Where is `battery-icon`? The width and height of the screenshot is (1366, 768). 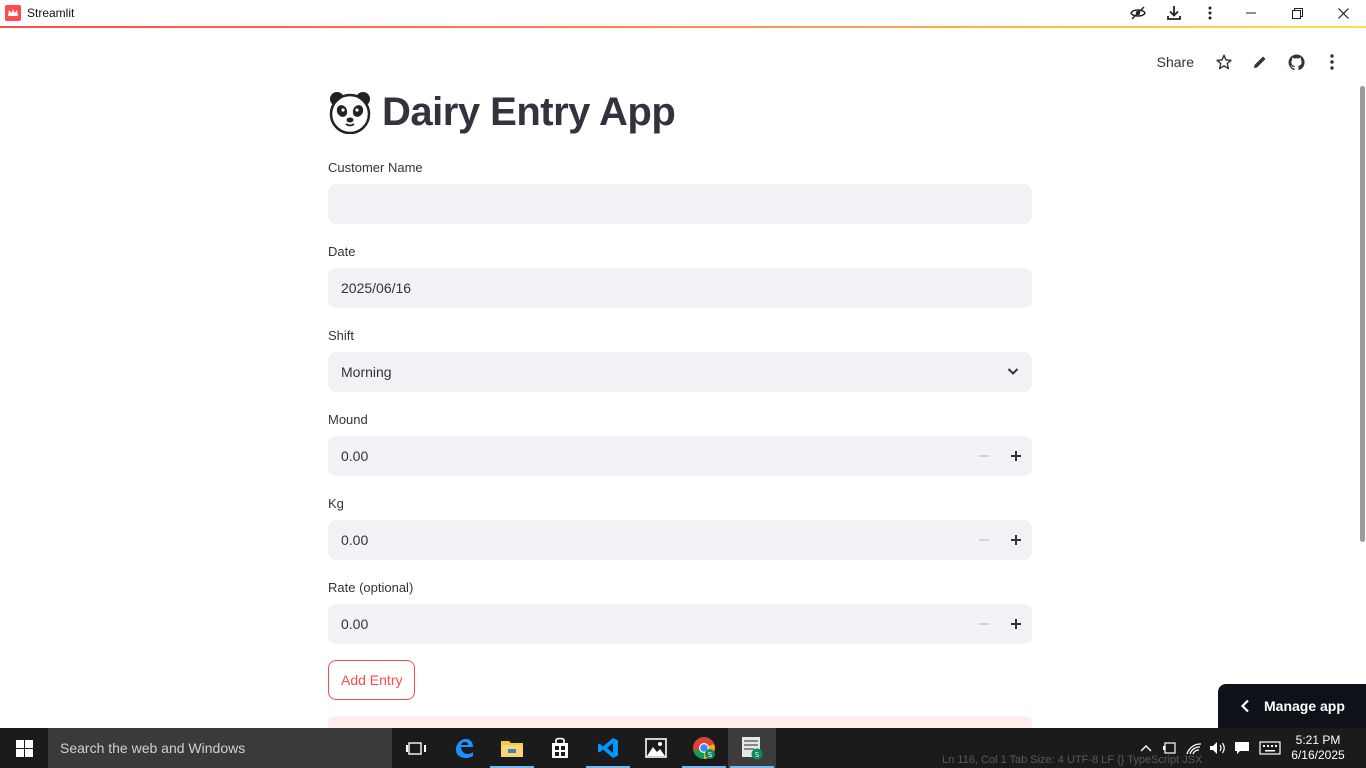
battery-icon is located at coordinates (1170, 748).